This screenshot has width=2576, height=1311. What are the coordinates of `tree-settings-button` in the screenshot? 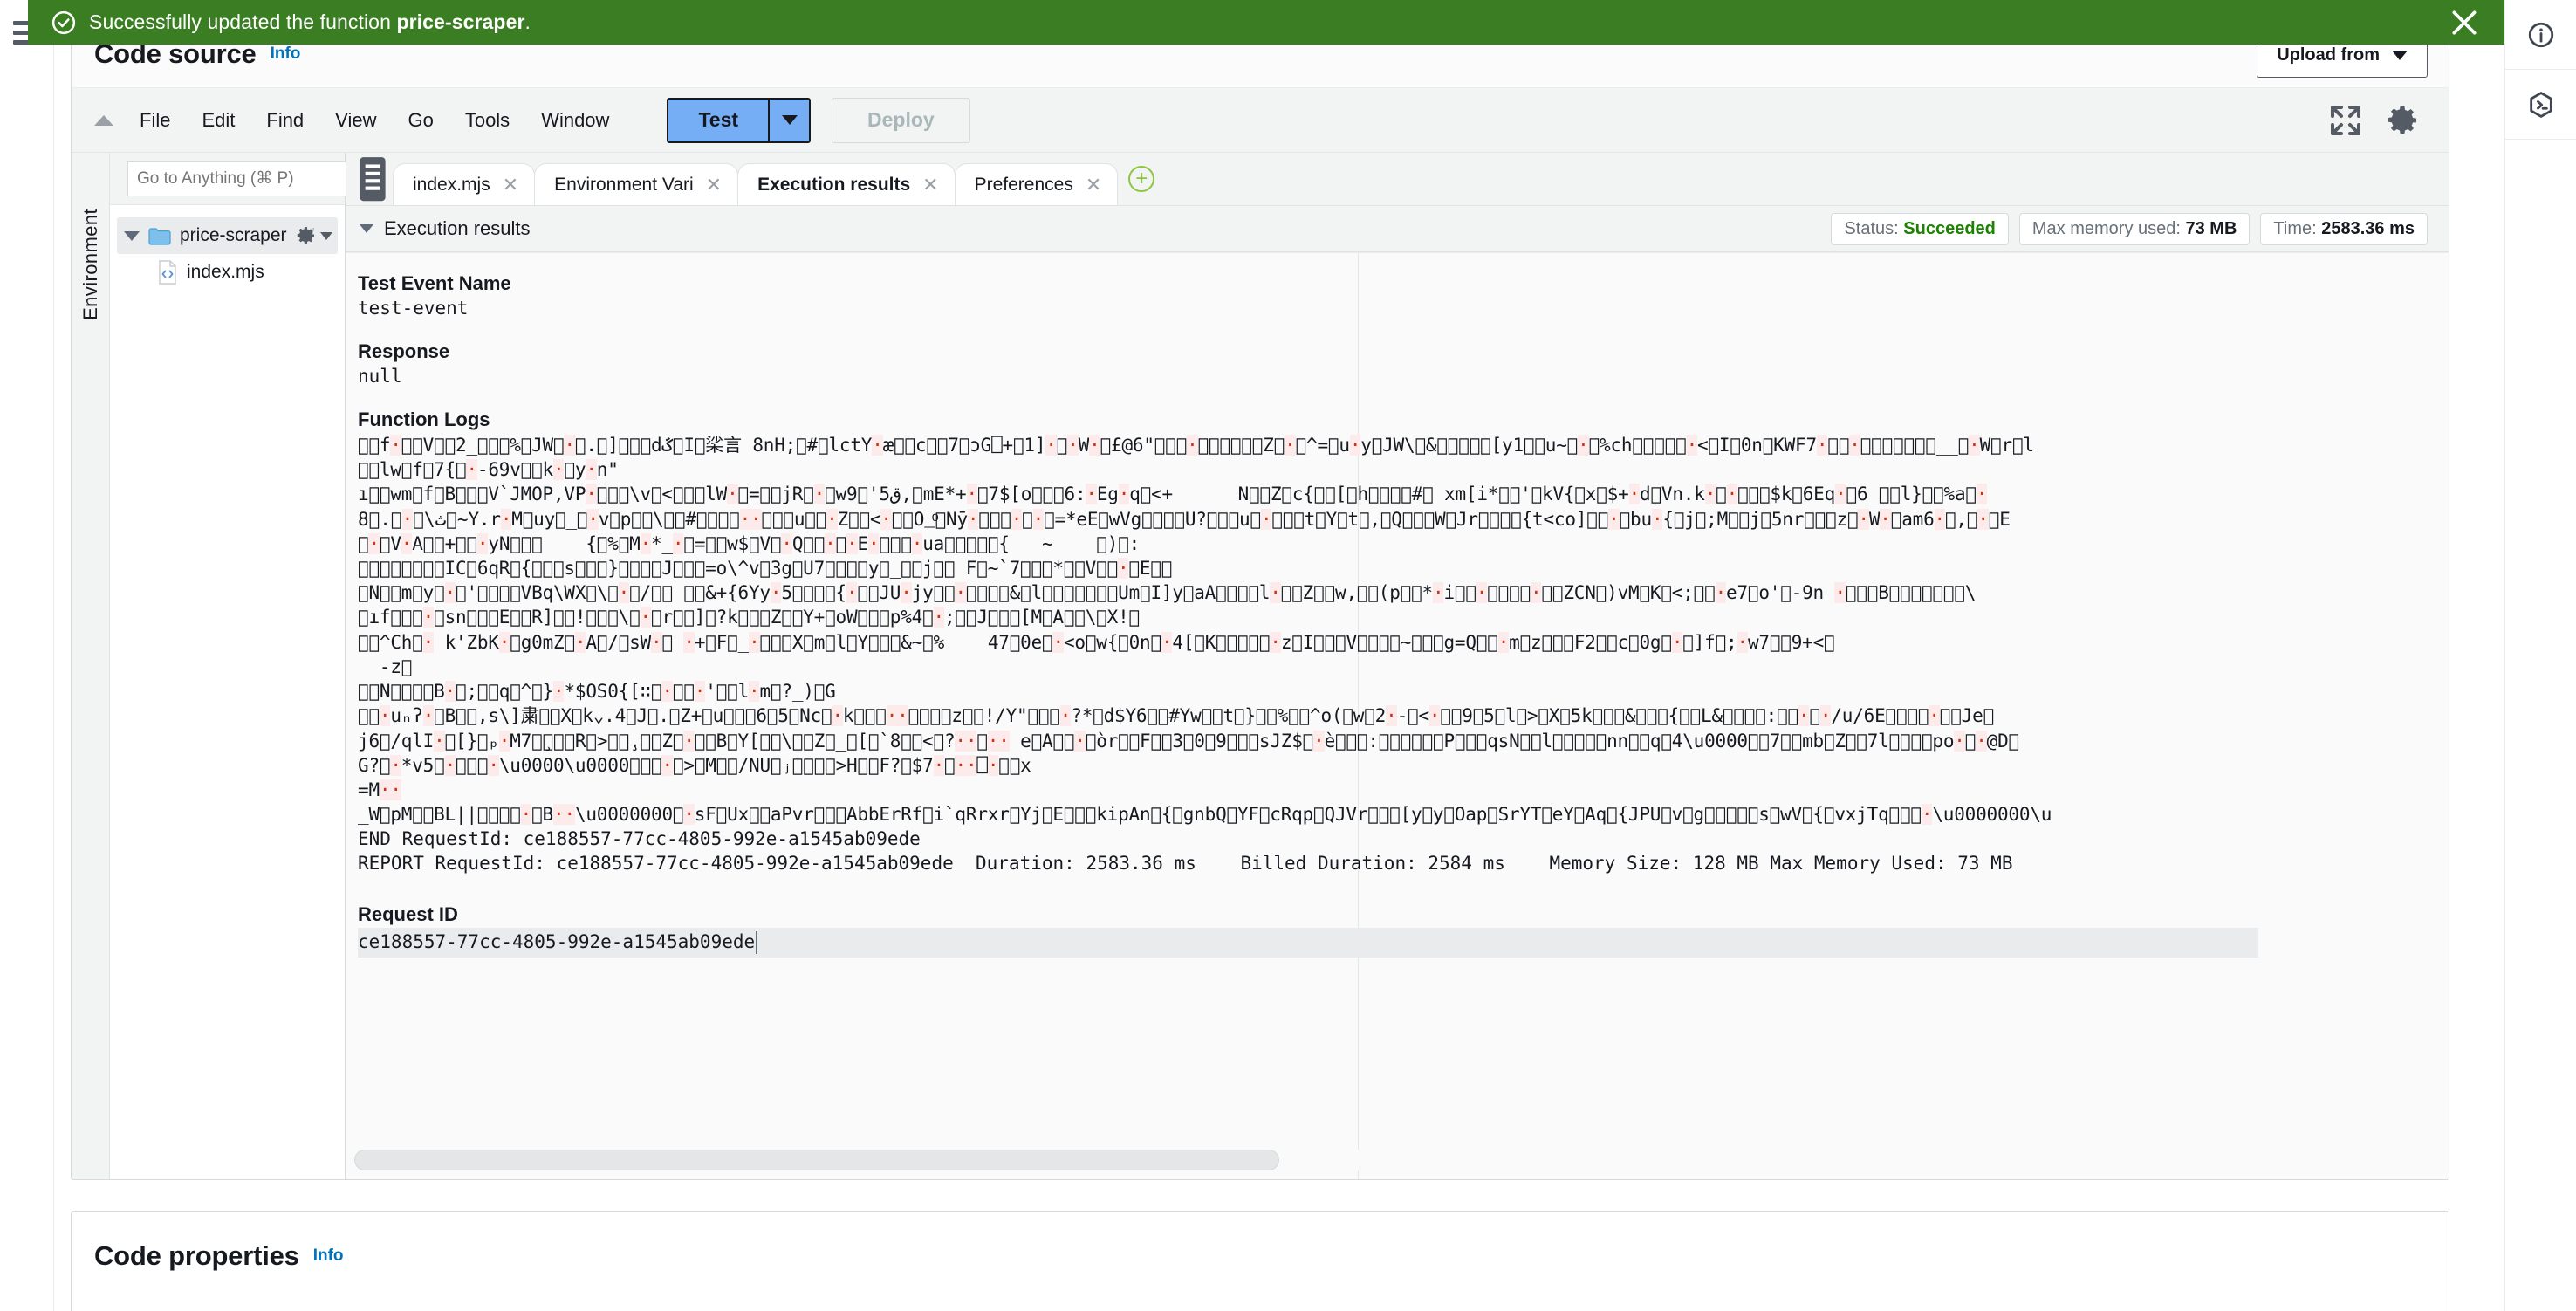 It's located at (314, 235).